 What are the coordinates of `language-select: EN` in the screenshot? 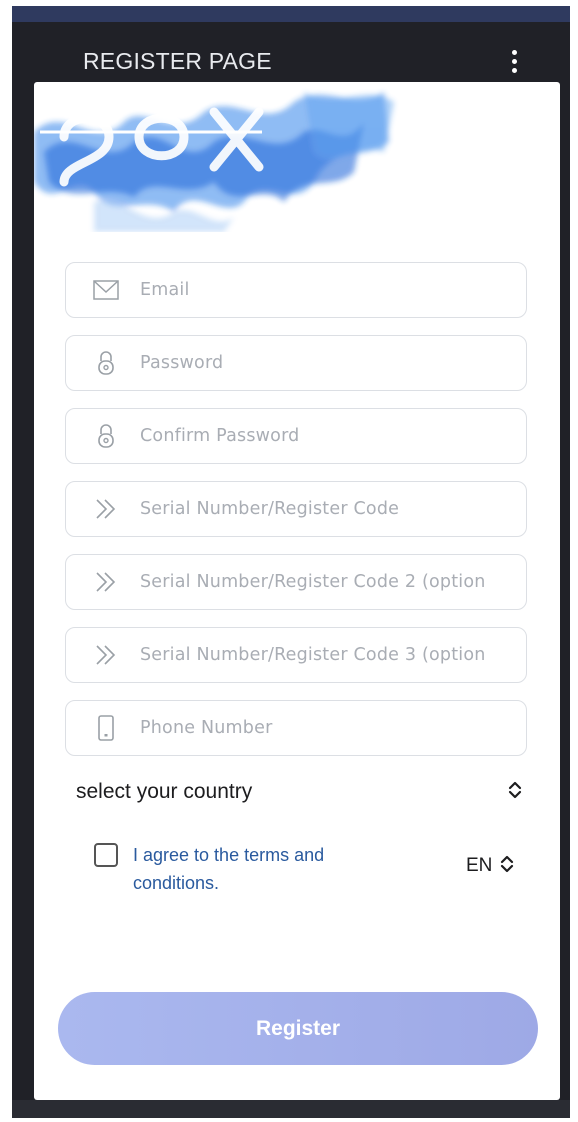 It's located at (490, 866).